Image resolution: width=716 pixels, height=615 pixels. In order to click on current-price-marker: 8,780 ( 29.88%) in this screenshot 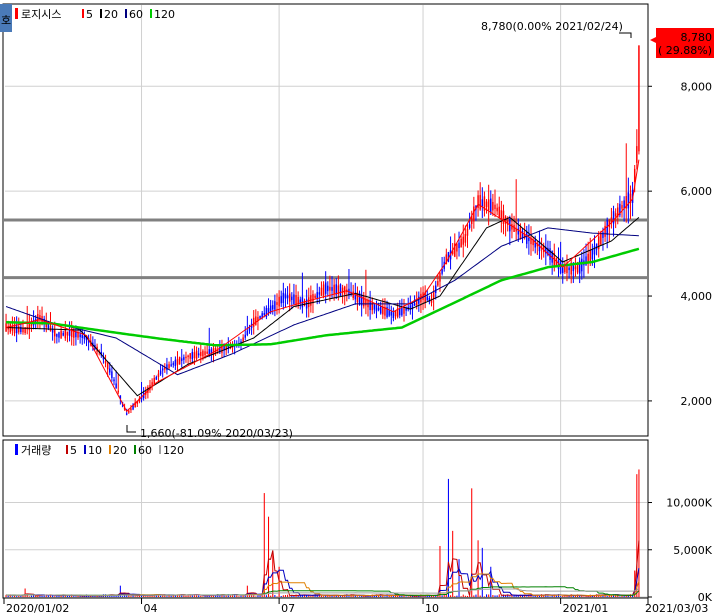, I will do `click(682, 43)`.